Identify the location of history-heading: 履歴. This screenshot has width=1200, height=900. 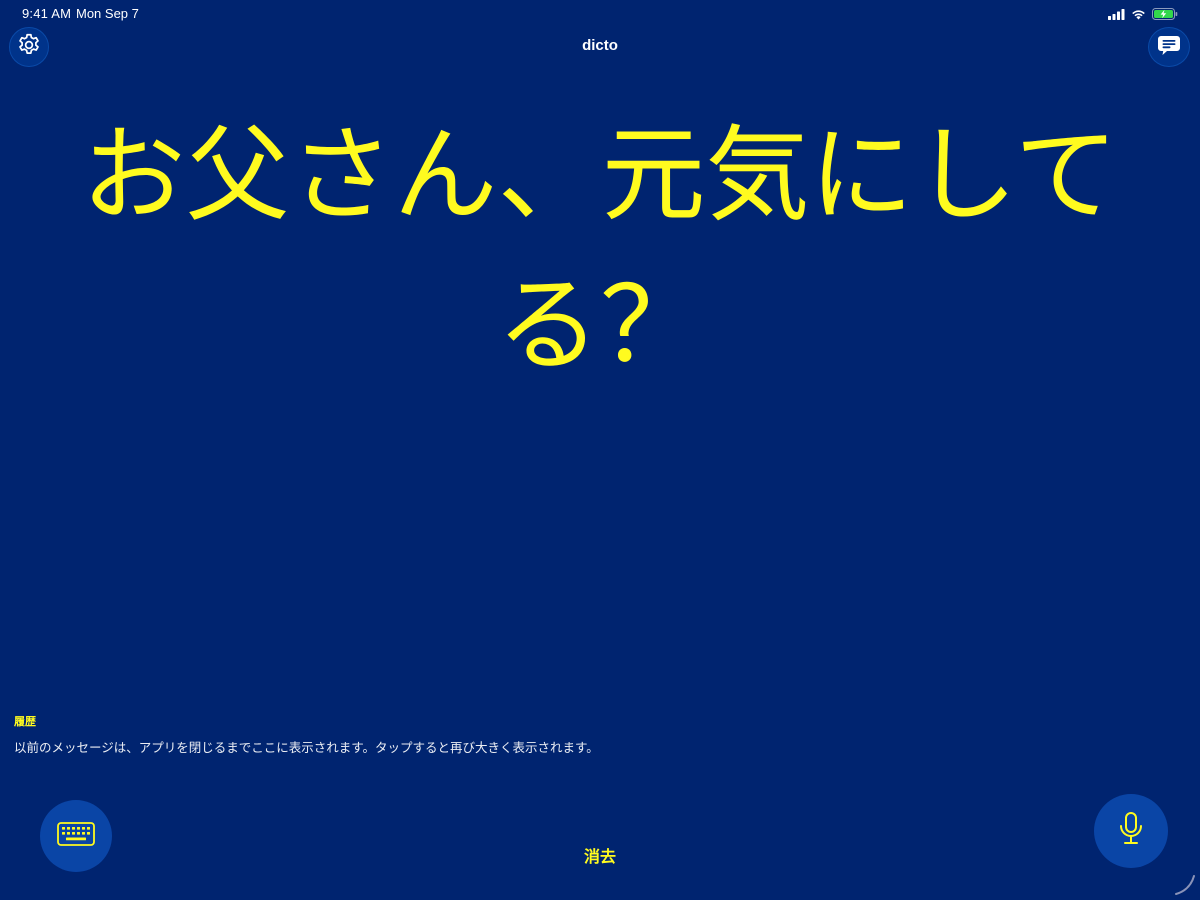
(25, 721).